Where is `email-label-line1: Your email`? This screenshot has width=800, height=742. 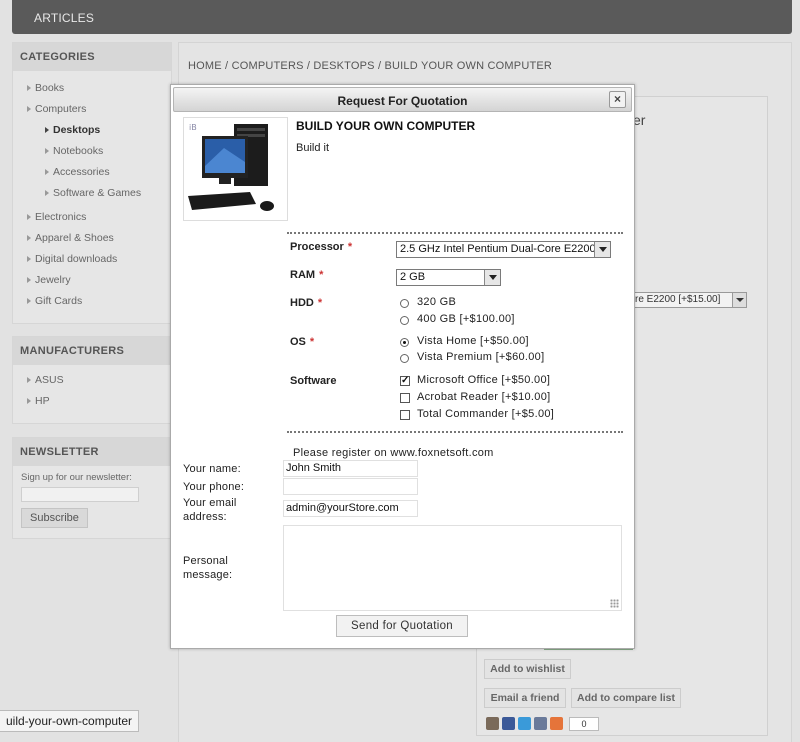 email-label-line1: Your email is located at coordinates (210, 503).